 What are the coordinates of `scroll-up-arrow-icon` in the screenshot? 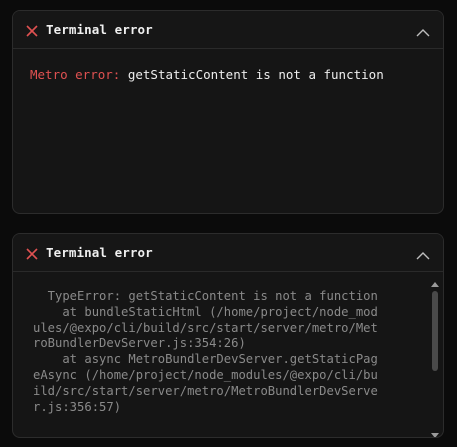 It's located at (435, 281).